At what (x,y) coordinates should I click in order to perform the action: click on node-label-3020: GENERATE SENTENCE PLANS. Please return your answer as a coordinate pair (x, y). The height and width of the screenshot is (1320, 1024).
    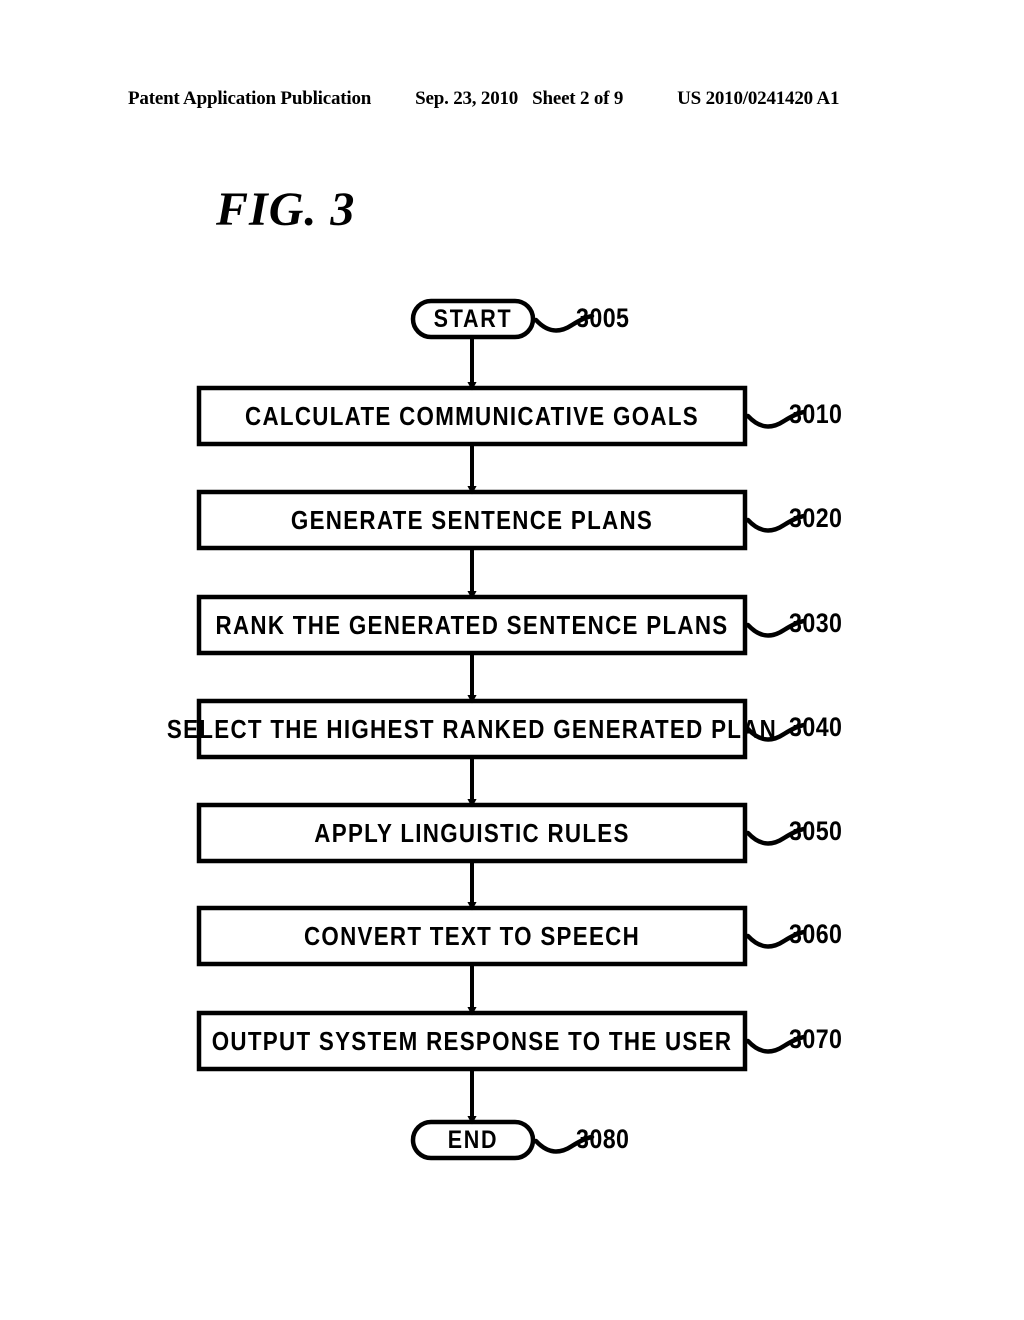
    Looking at the image, I should click on (472, 519).